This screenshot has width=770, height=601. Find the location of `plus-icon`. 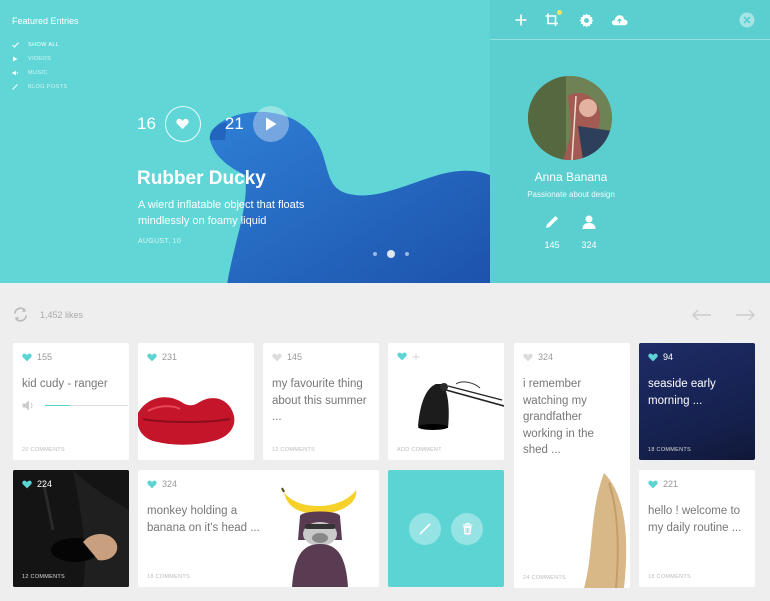

plus-icon is located at coordinates (416, 357).